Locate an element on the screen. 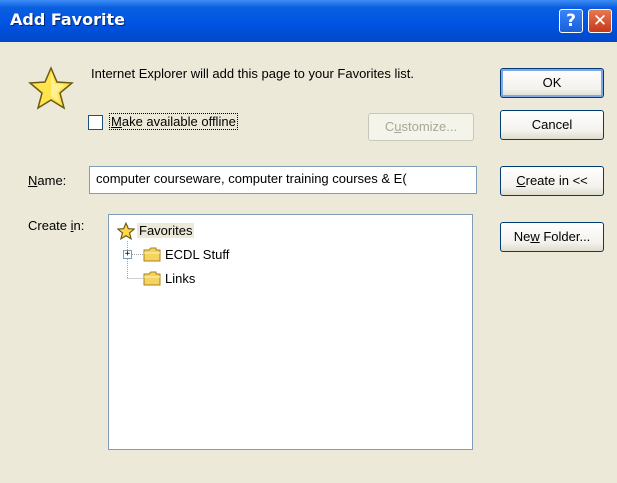 Image resolution: width=617 pixels, height=483 pixels. tree-item-ecdl-stuff: ECDL Stuff is located at coordinates (203, 255).